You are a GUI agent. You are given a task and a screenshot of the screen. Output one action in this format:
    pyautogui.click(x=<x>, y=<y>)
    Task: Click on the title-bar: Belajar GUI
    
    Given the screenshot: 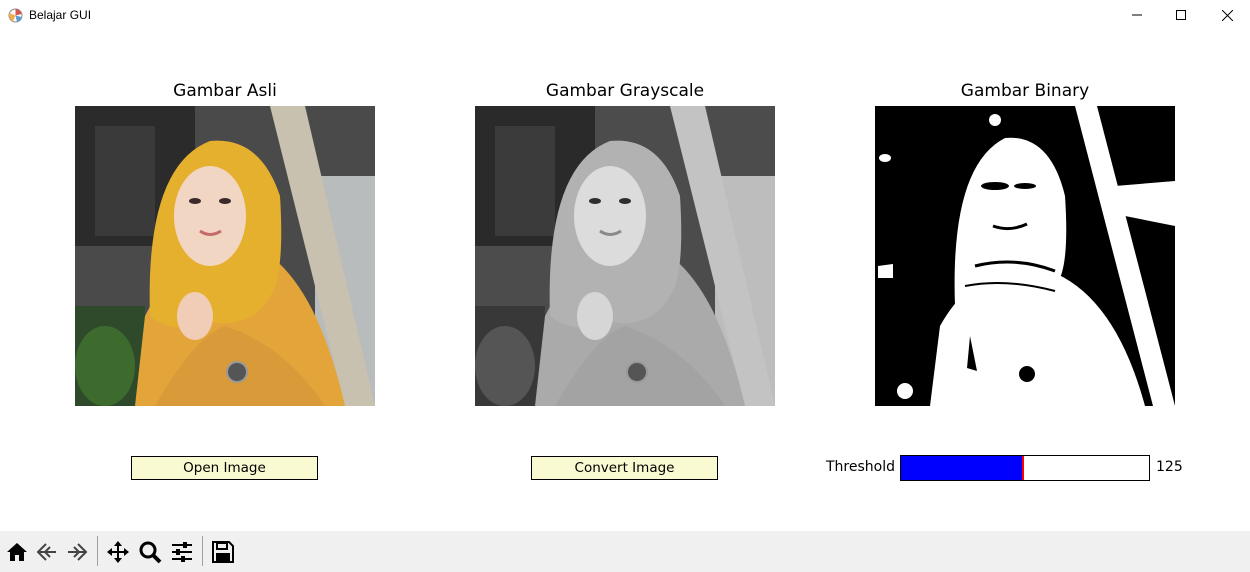 What is the action you would take?
    pyautogui.click(x=625, y=15)
    